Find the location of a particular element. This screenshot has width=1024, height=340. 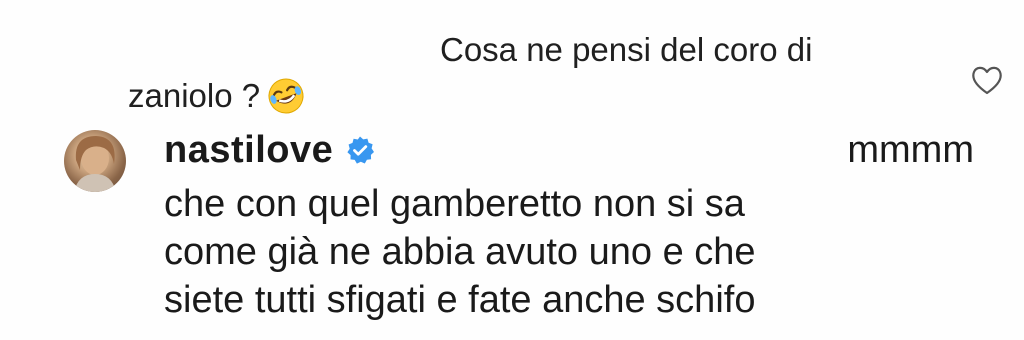

verified-badge-icon is located at coordinates (360, 150).